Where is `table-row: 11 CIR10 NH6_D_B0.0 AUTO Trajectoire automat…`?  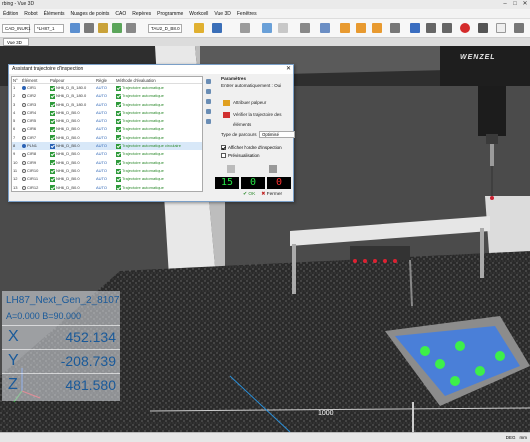 table-row: 11 CIR10 NH6_D_B0.0 AUTO Trajectoire automat… is located at coordinates (107, 171).